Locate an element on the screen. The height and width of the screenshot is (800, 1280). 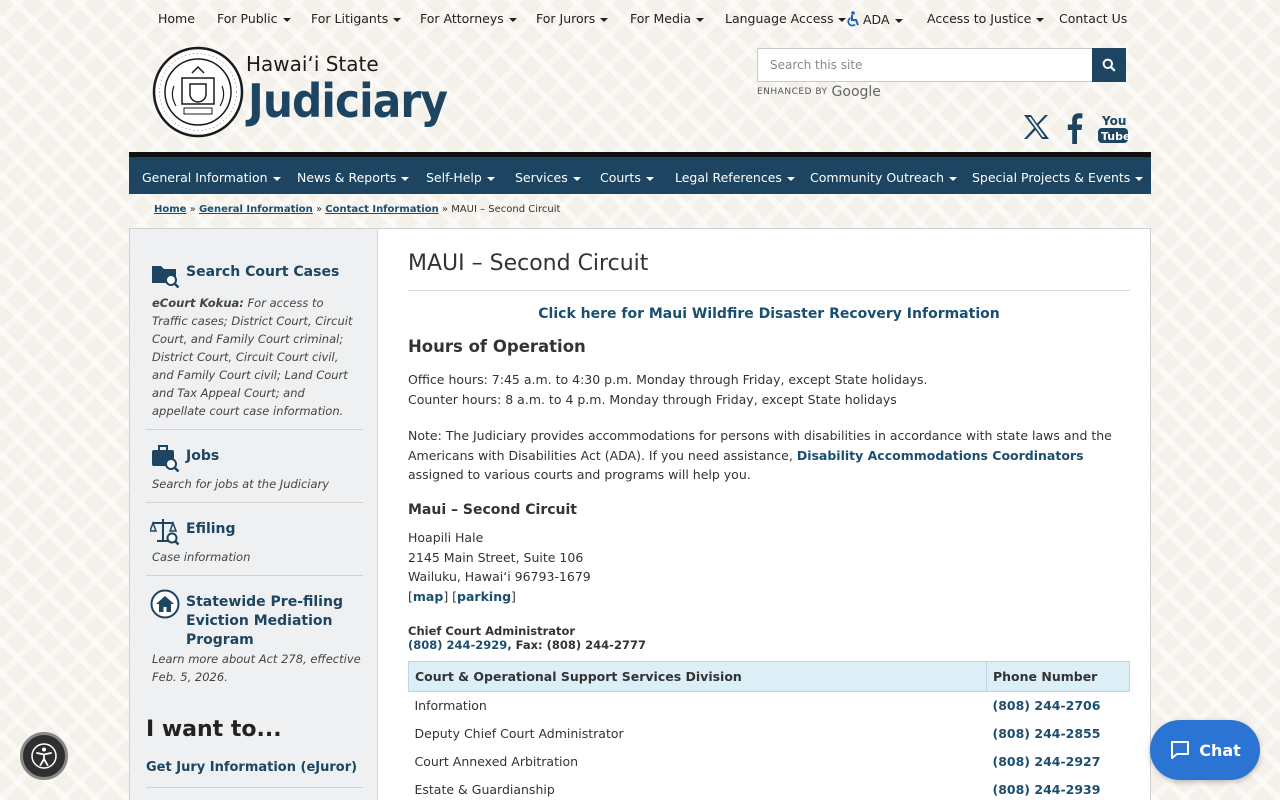
admin-contact: (808) 244-2929, Fax: (808) 244-2777 is located at coordinates (527, 645).